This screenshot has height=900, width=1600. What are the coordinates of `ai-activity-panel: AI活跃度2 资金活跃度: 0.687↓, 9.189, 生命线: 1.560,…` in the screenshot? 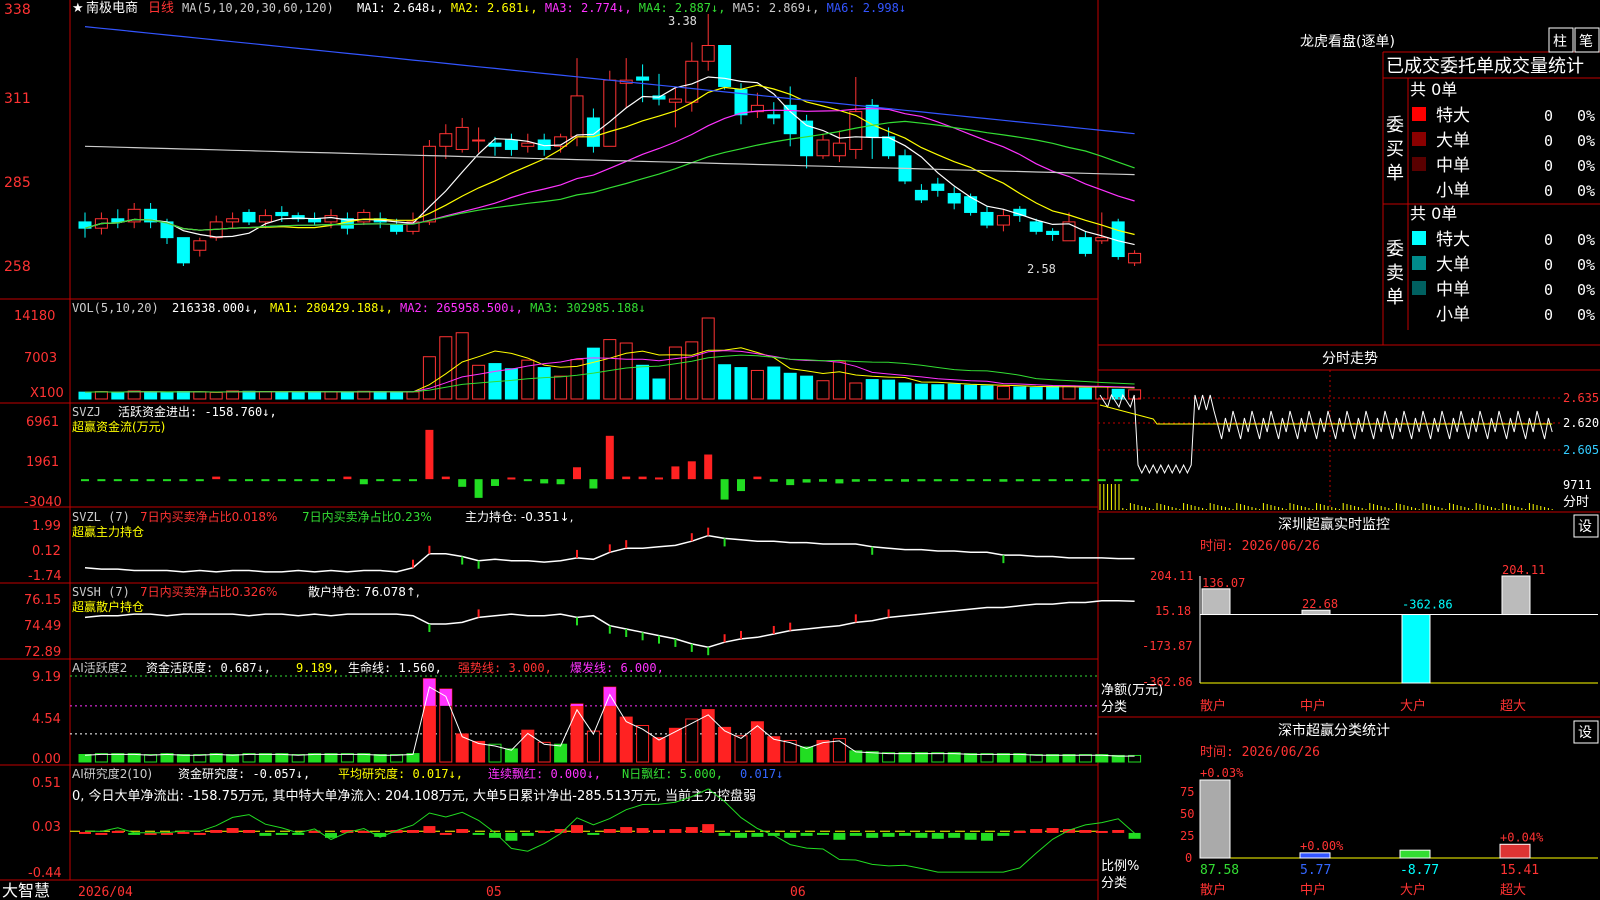 It's located at (587, 713).